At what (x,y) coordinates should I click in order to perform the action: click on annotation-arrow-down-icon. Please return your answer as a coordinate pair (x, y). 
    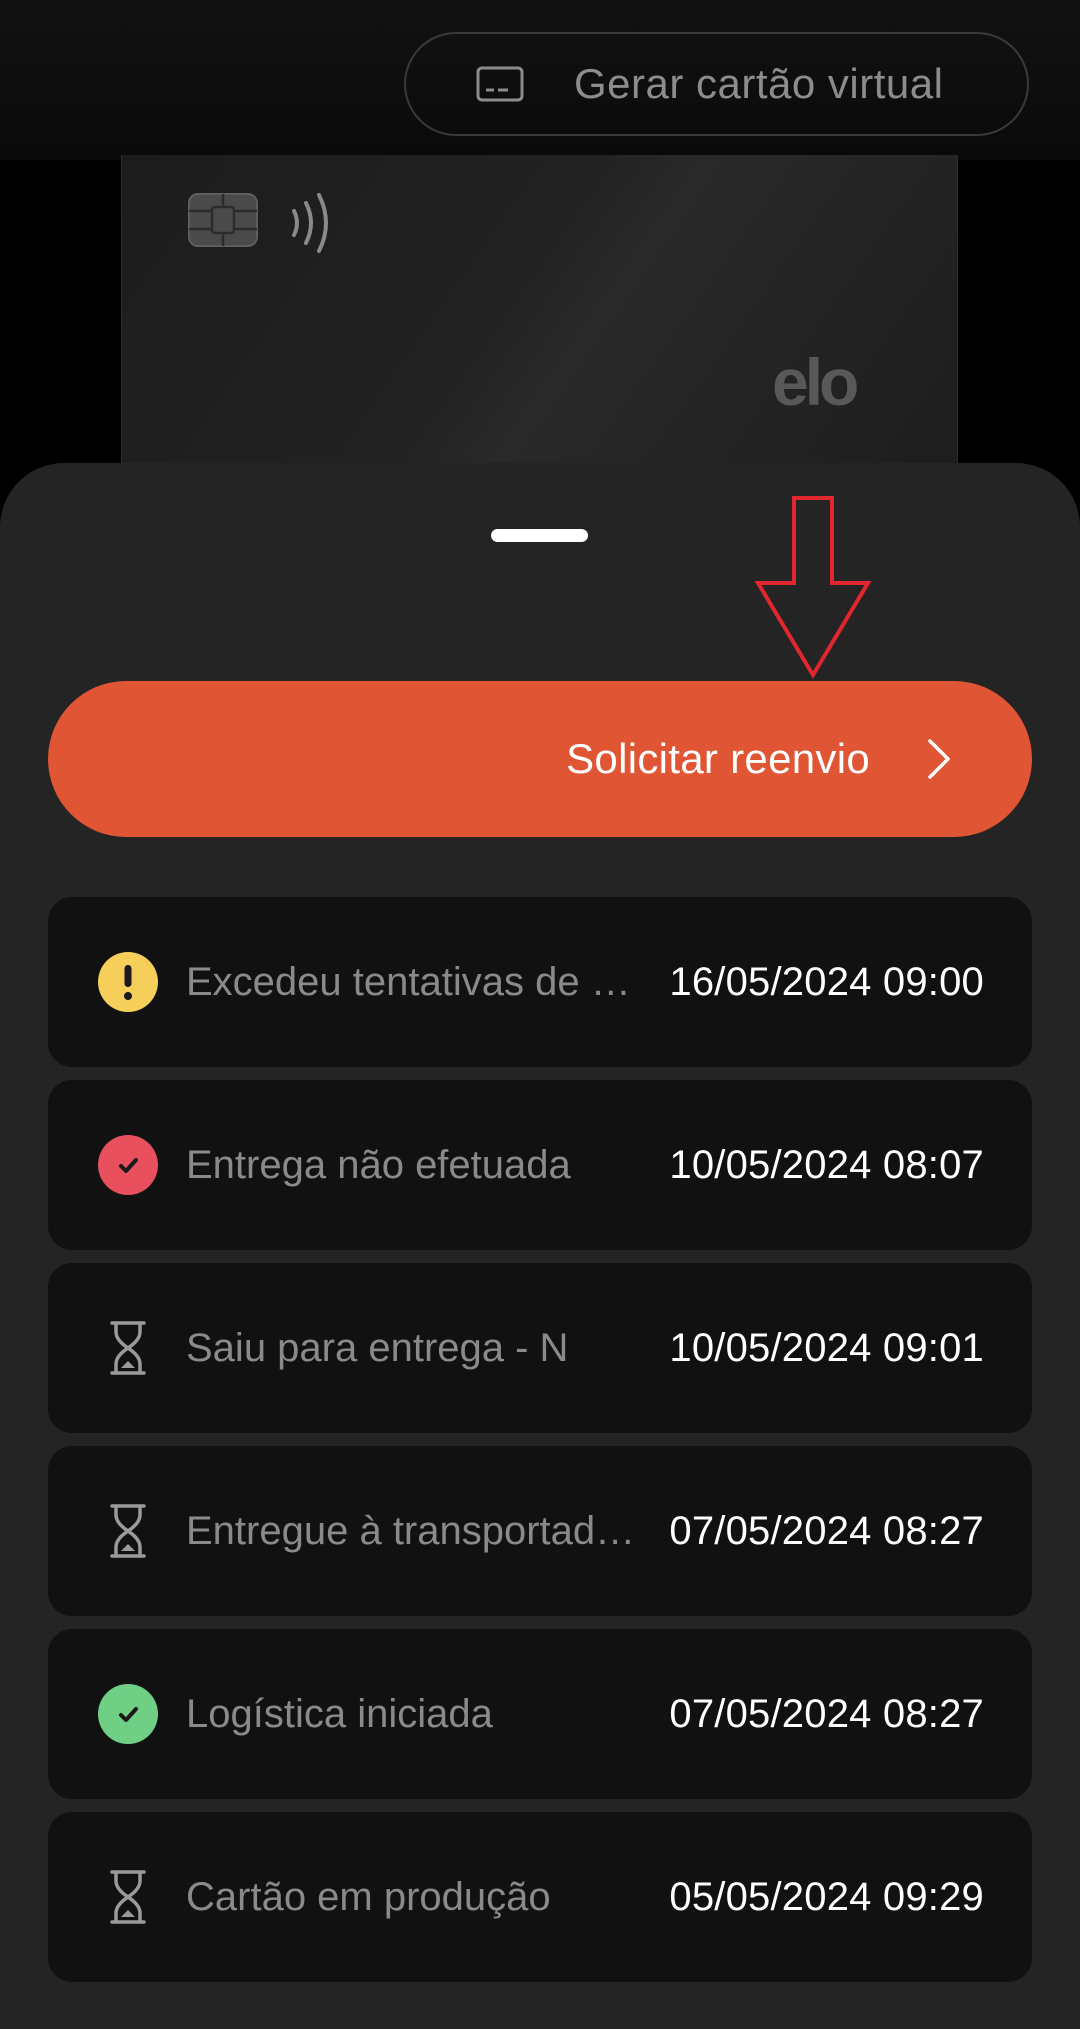
    Looking at the image, I should click on (813, 587).